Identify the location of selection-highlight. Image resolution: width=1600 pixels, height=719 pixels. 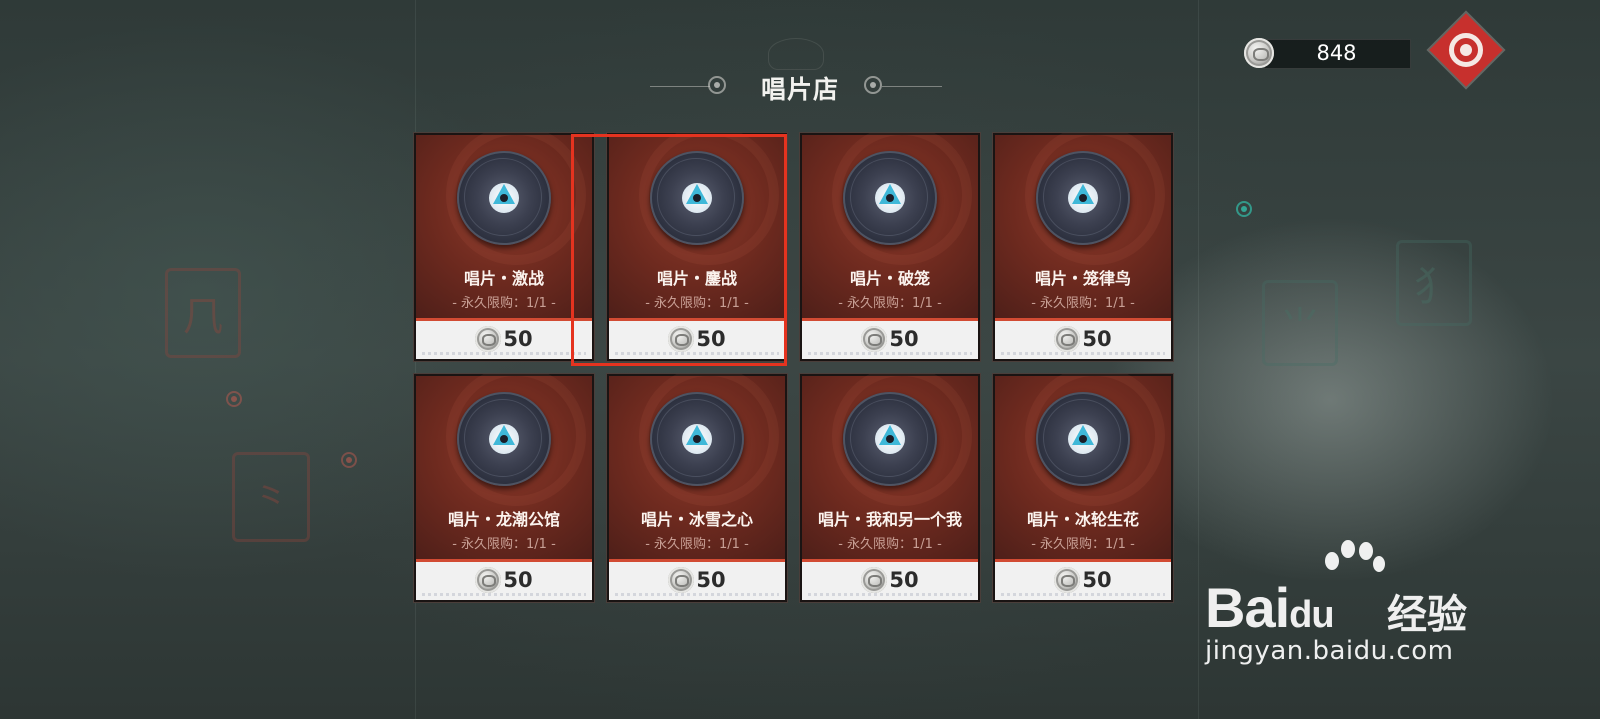
(679, 250).